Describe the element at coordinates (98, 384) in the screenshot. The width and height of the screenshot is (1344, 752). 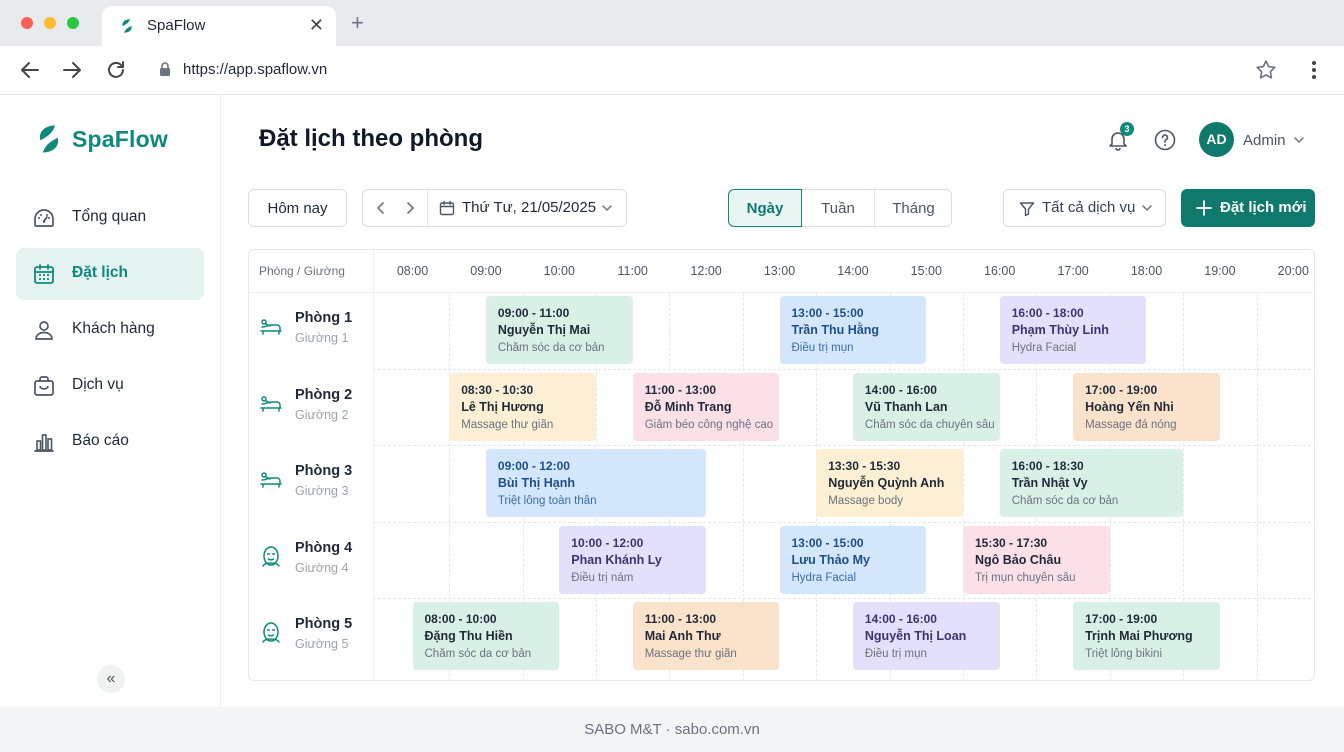
I see `sidebar-item-label: Dịch vụ` at that location.